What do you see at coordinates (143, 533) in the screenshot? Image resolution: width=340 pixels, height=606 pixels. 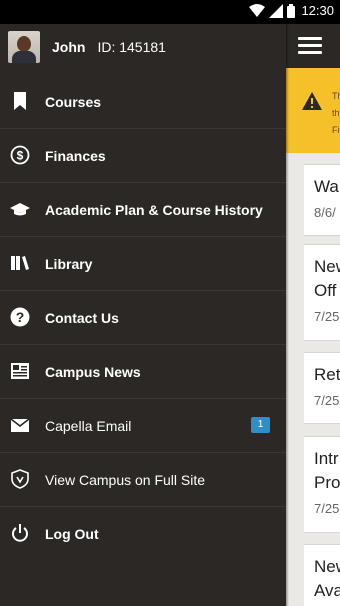 I see `menu-item-log-out: Log Out` at bounding box center [143, 533].